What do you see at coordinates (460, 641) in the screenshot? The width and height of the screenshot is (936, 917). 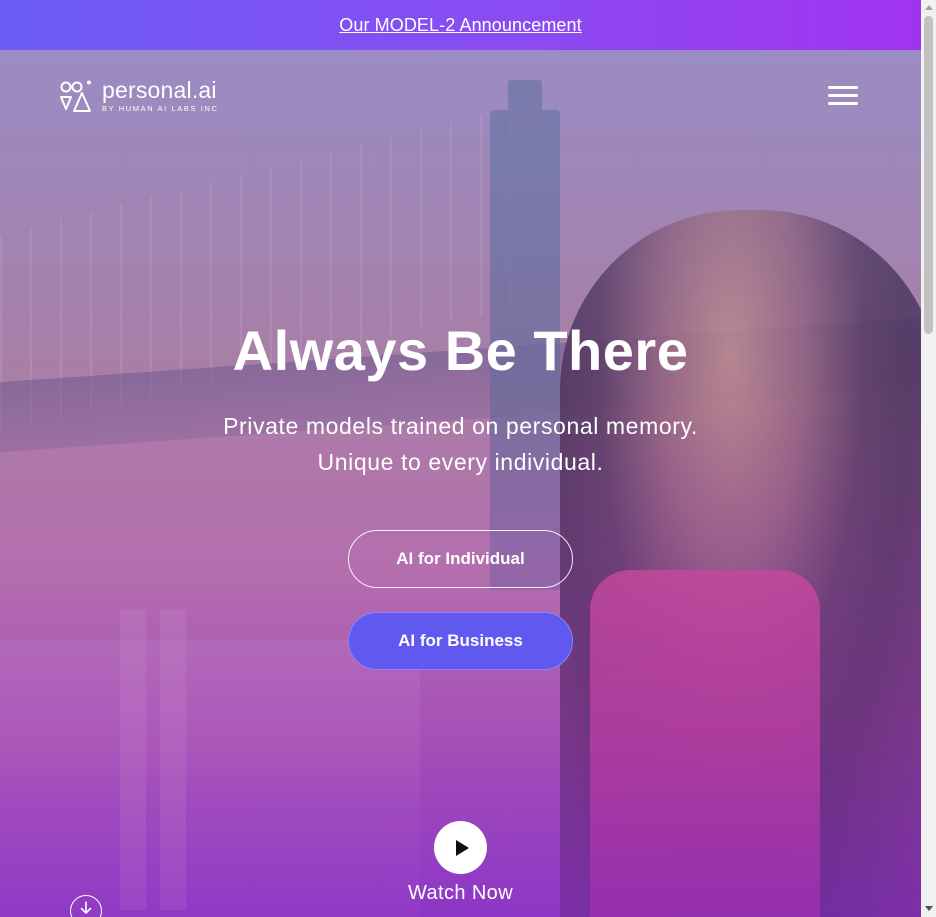 I see `ai-for-business-button: AI for Business` at bounding box center [460, 641].